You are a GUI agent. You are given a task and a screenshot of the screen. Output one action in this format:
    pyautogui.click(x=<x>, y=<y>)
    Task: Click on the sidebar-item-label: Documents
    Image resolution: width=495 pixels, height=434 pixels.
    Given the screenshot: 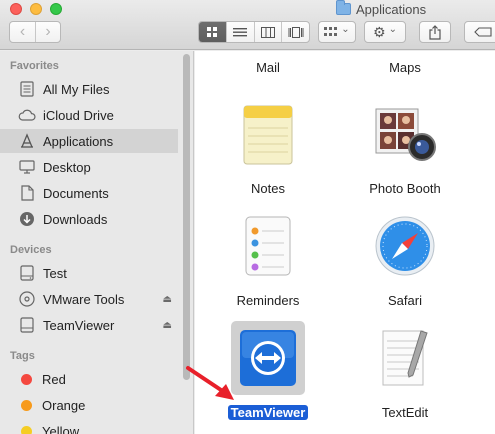 What is the action you would take?
    pyautogui.click(x=76, y=193)
    